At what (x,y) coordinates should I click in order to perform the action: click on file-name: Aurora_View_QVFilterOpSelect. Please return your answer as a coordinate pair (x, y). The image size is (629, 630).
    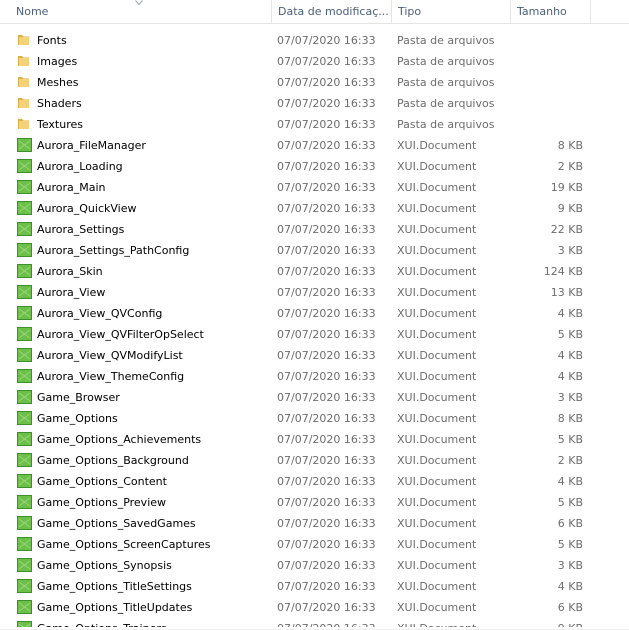
    Looking at the image, I should click on (120, 334).